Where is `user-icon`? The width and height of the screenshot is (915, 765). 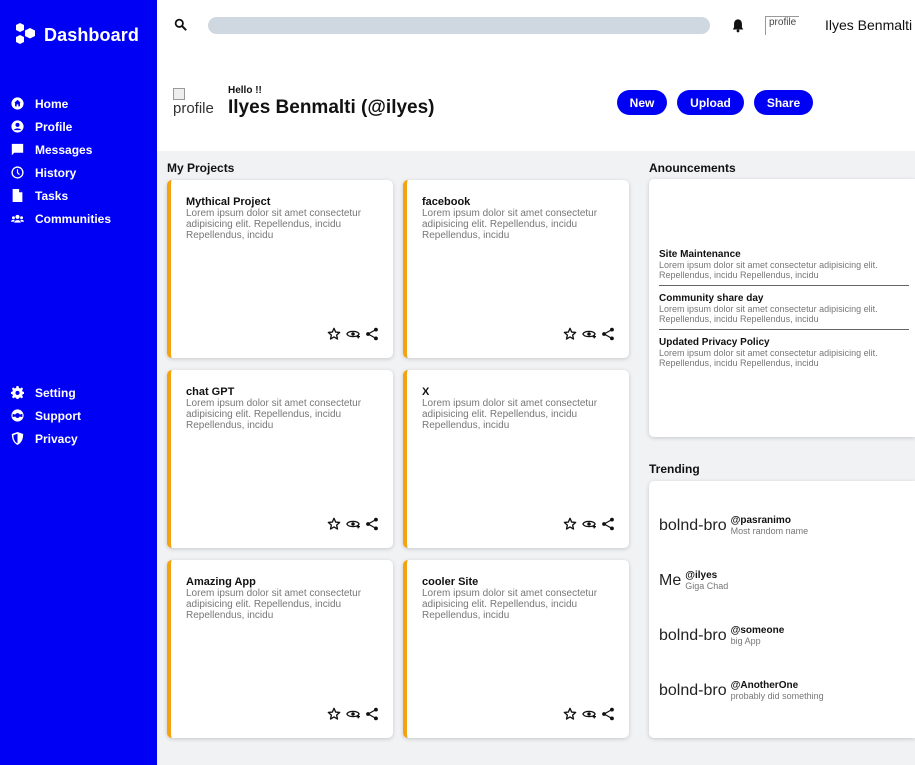 user-icon is located at coordinates (17, 126).